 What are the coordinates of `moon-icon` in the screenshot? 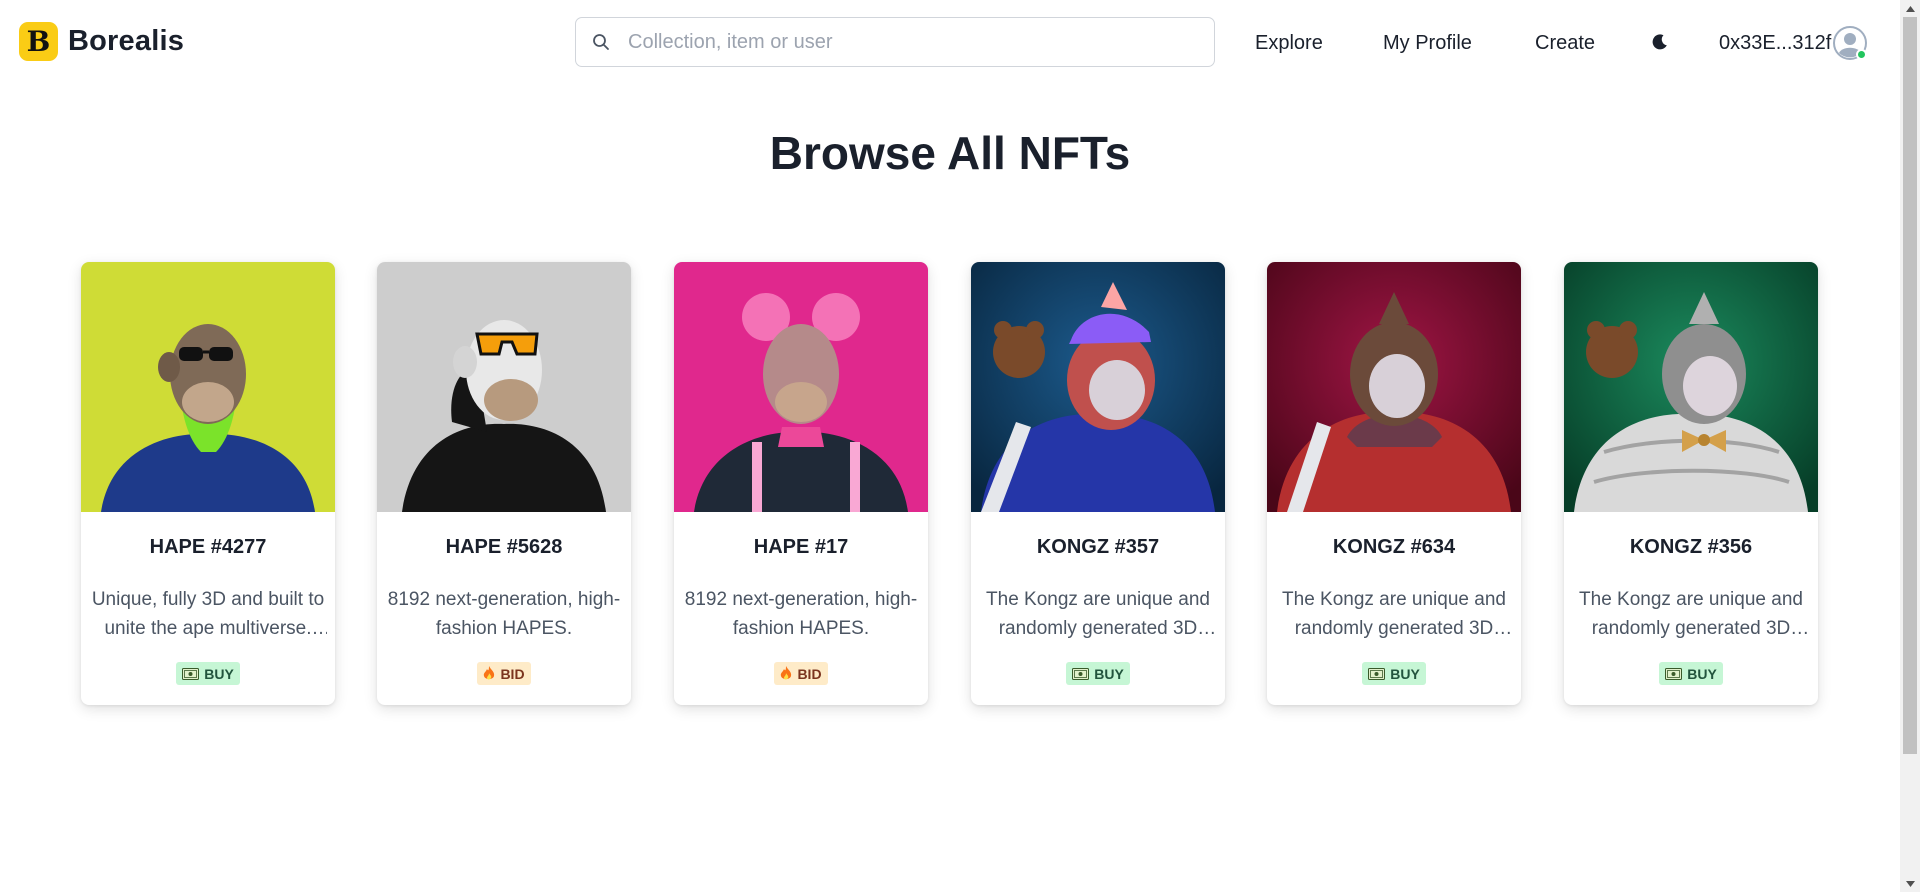 It's located at (1660, 42).